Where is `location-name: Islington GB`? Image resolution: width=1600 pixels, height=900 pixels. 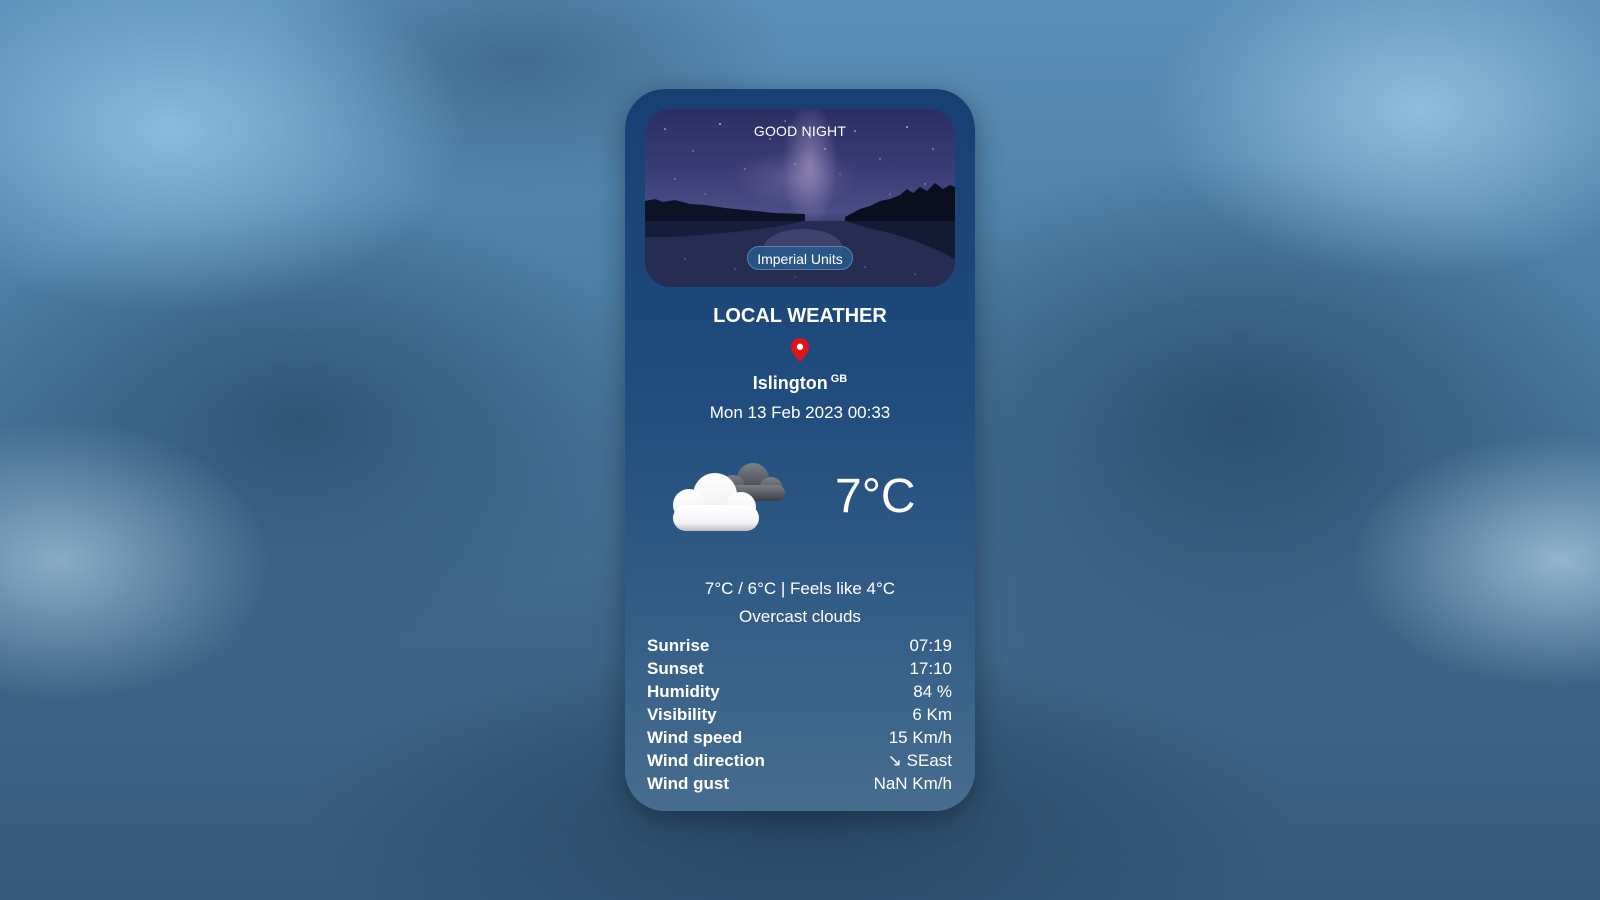
location-name: Islington GB is located at coordinates (800, 383).